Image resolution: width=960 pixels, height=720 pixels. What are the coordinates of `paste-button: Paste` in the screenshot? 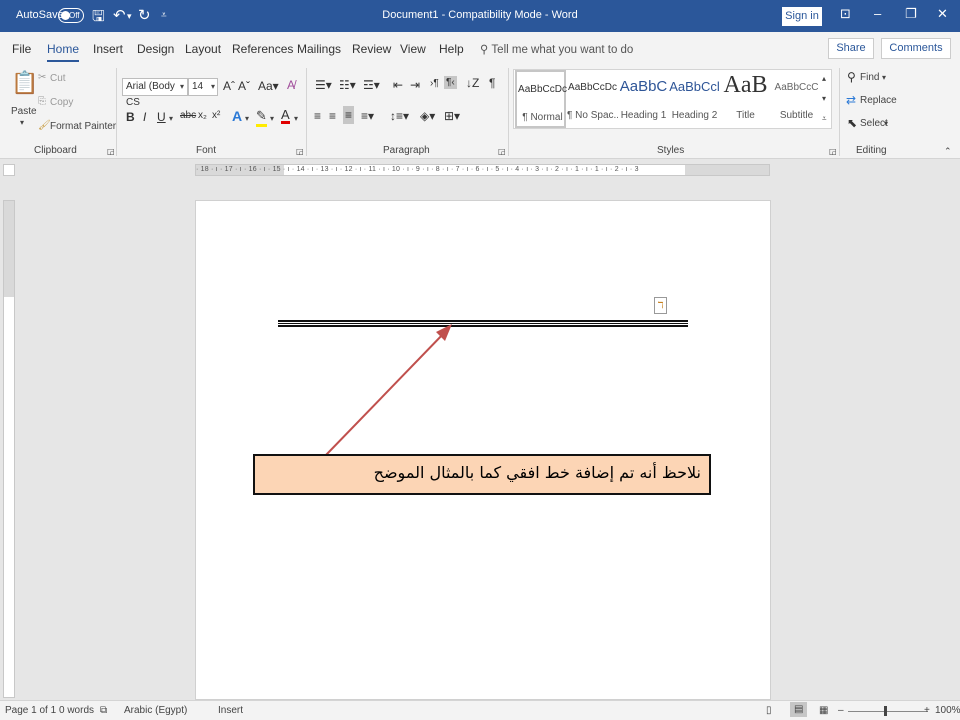 It's located at (24, 111).